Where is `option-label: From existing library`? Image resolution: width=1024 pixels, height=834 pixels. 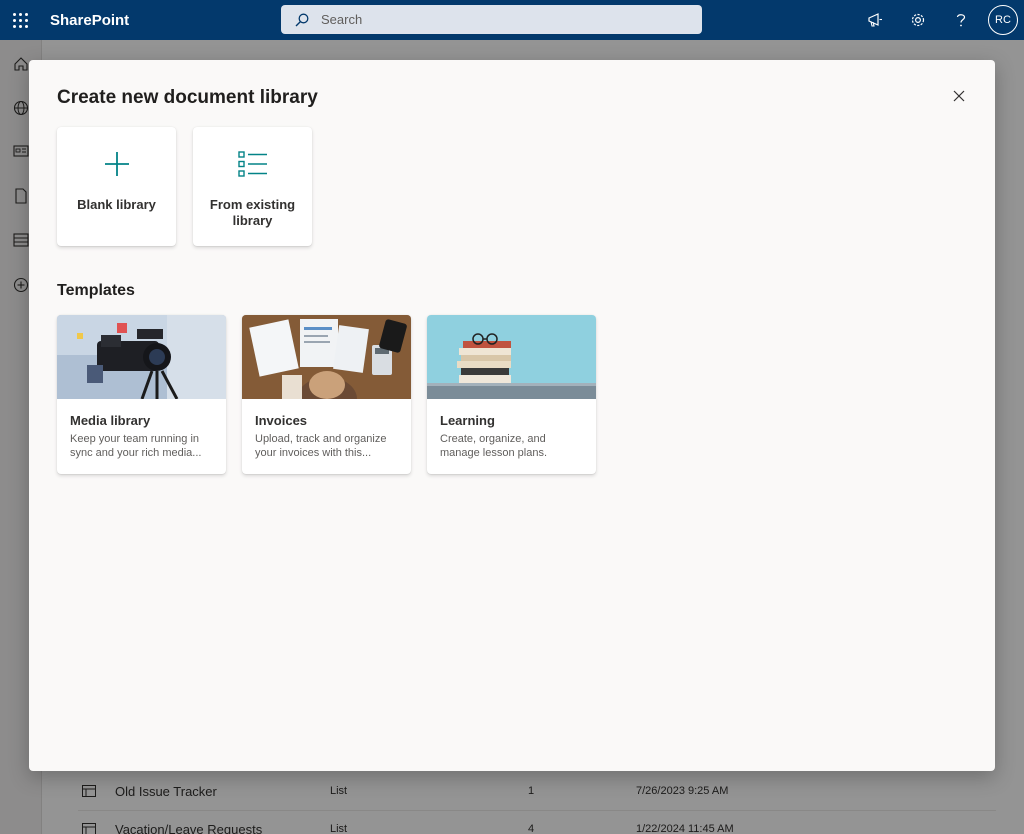 option-label: From existing library is located at coordinates (252, 212).